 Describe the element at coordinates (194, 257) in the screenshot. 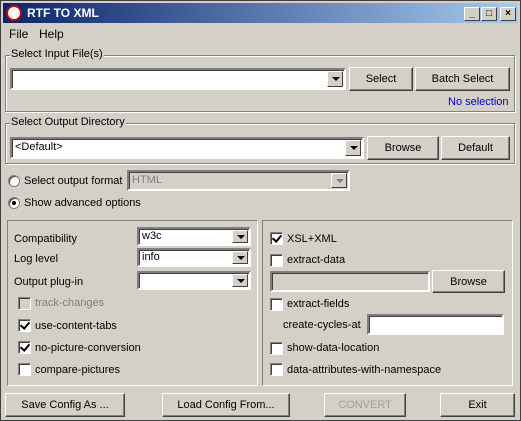

I see `log-level-select: info` at that location.